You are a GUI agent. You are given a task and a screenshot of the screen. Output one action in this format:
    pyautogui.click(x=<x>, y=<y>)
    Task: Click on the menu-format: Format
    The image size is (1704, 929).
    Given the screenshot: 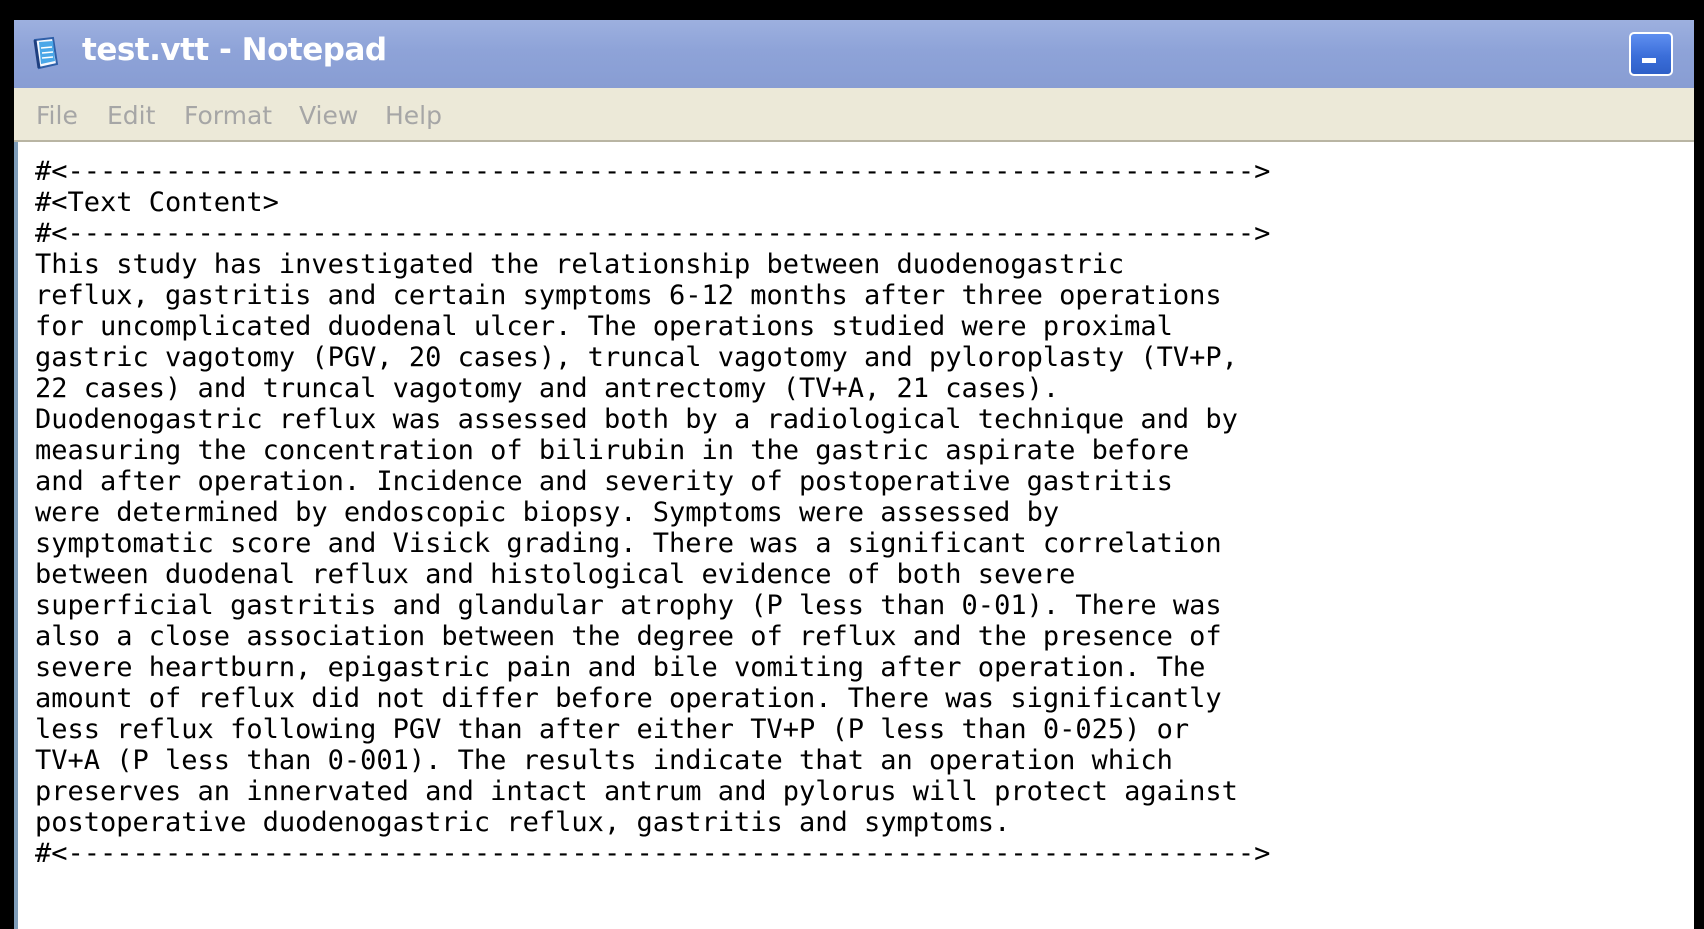 What is the action you would take?
    pyautogui.click(x=228, y=115)
    